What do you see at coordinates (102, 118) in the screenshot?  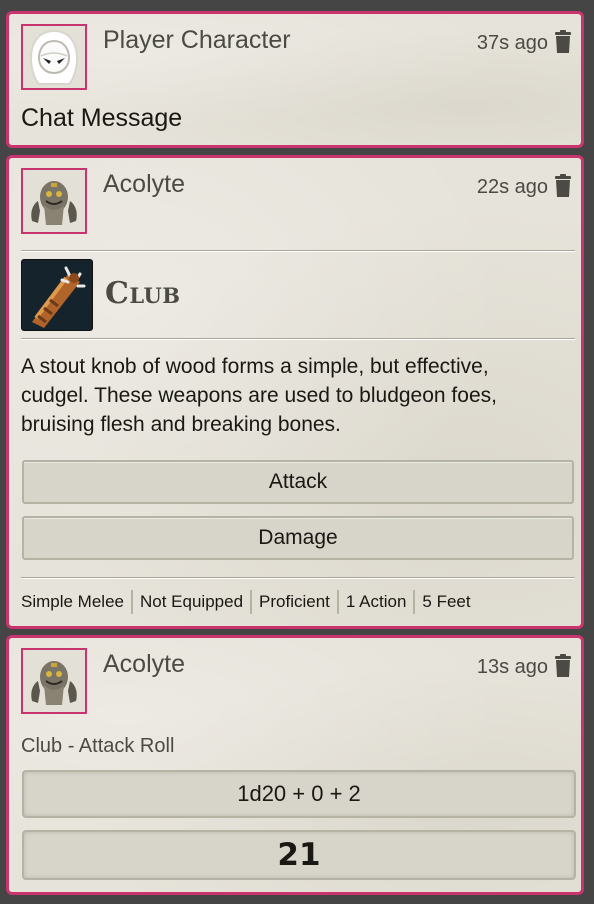 I see `message-content: Chat Message` at bounding box center [102, 118].